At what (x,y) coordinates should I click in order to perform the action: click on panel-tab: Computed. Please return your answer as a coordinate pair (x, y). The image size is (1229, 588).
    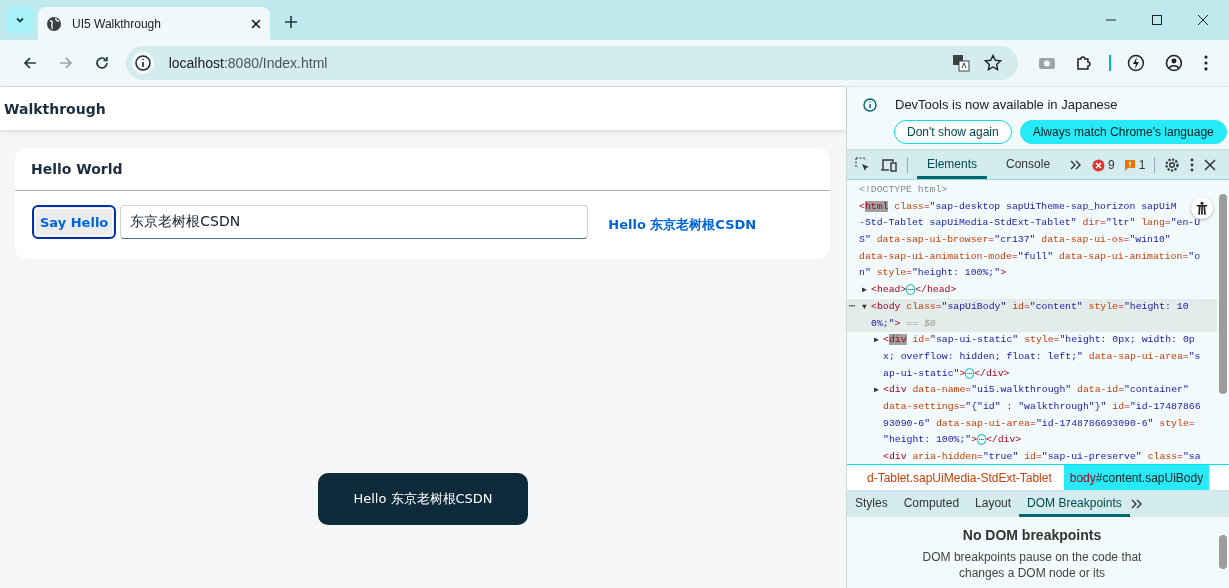
    Looking at the image, I should click on (931, 504).